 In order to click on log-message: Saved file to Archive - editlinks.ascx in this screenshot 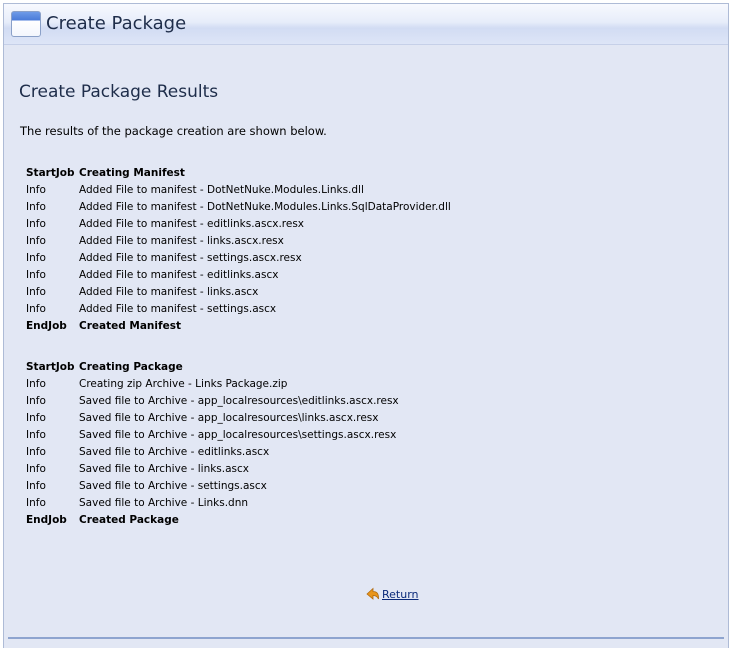, I will do `click(174, 452)`.